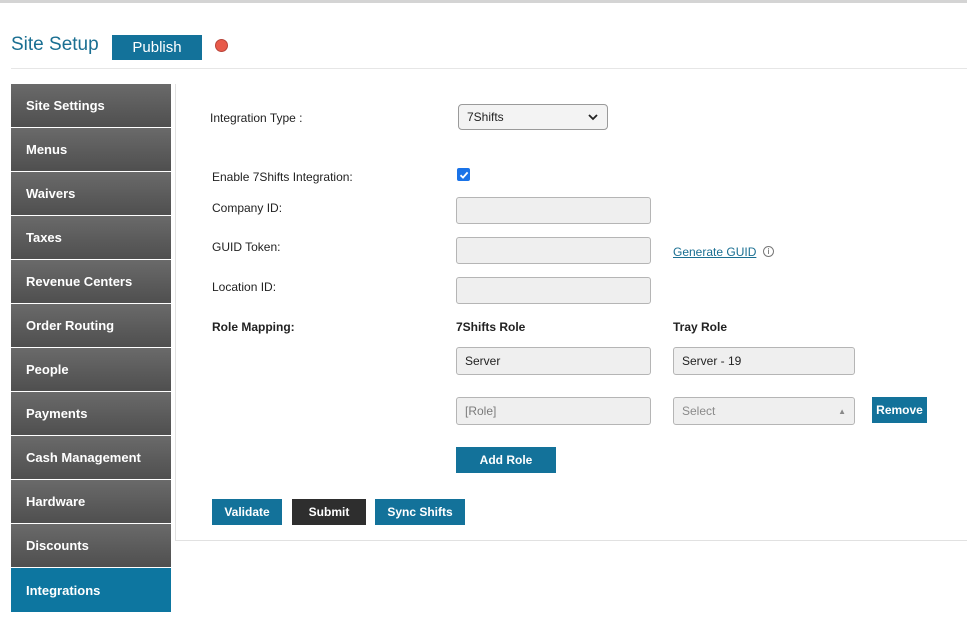  What do you see at coordinates (329, 512) in the screenshot?
I see `submit-button: Submit` at bounding box center [329, 512].